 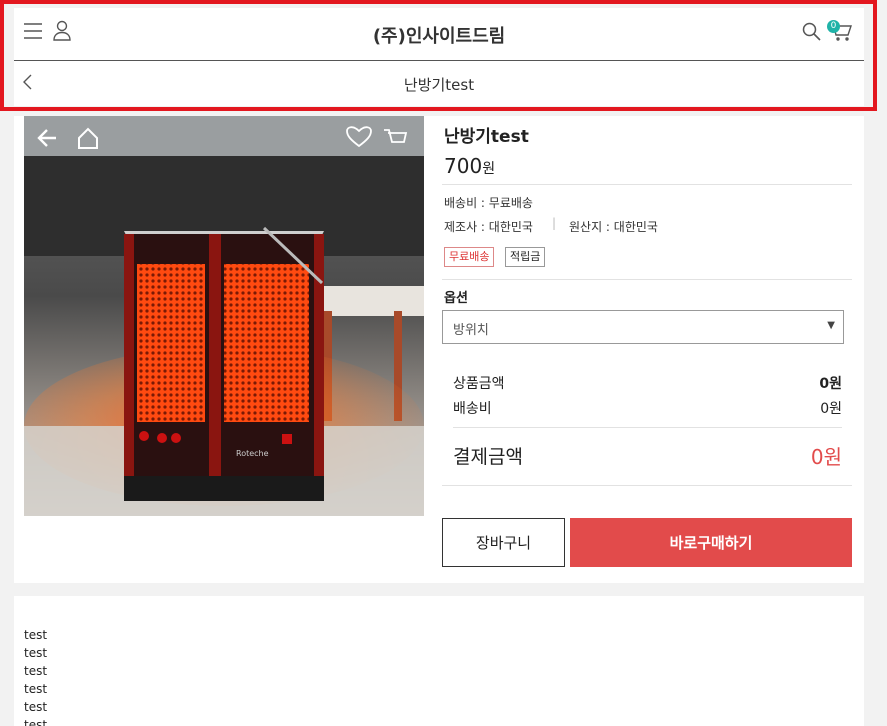 What do you see at coordinates (613, 227) in the screenshot?
I see `origin-info: 원산지 : 대한민국` at bounding box center [613, 227].